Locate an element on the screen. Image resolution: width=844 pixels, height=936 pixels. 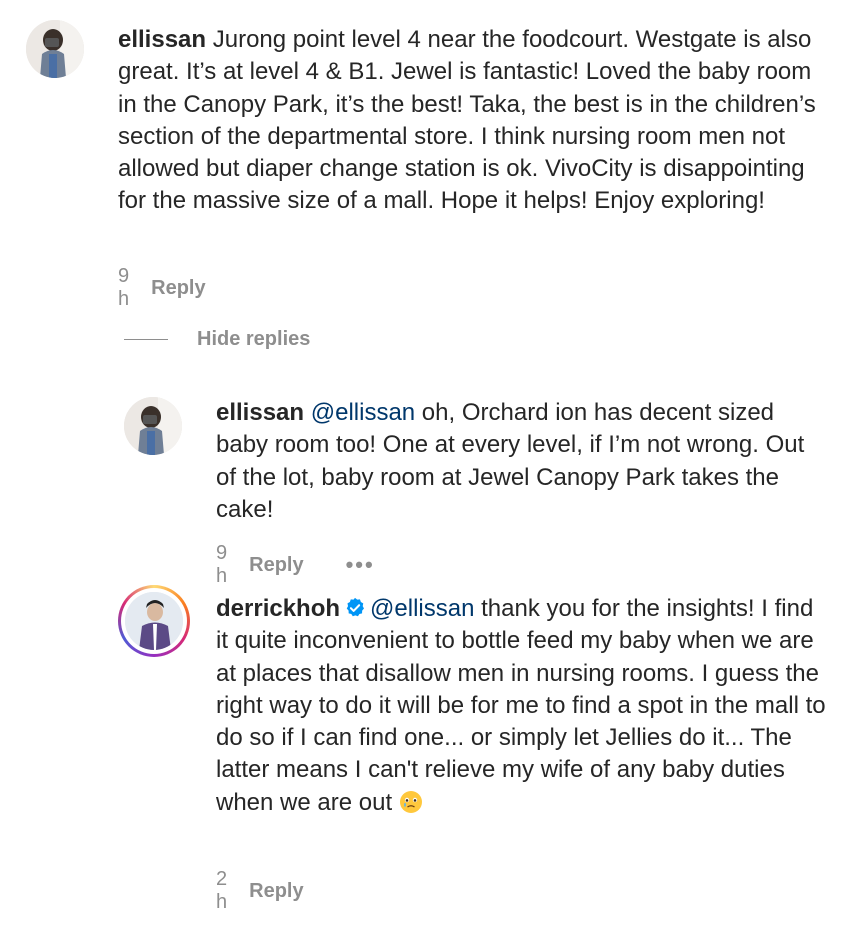
story-ring is located at coordinates (154, 621).